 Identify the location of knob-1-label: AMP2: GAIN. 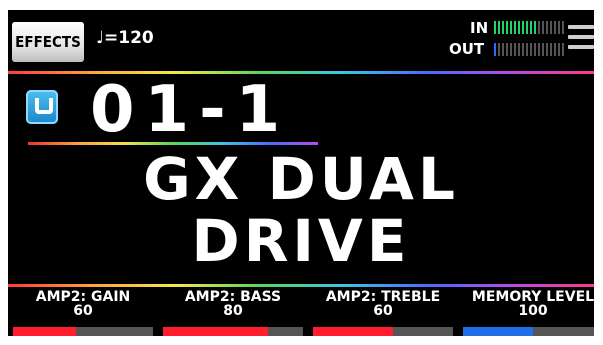
(83, 297).